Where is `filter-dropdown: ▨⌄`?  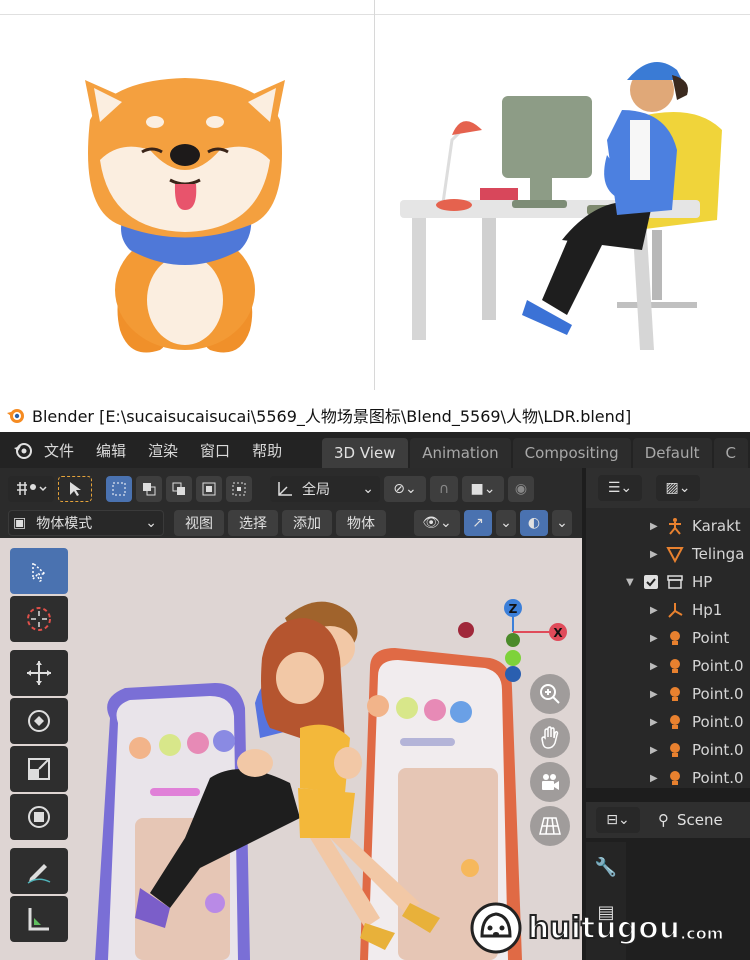 filter-dropdown: ▨⌄ is located at coordinates (678, 488).